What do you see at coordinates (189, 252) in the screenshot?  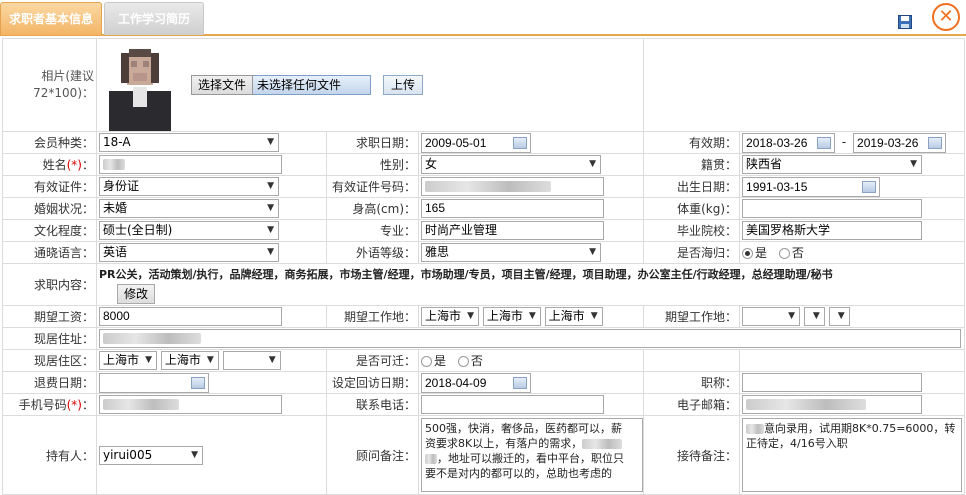 I see `language-select: 英语 ▼` at bounding box center [189, 252].